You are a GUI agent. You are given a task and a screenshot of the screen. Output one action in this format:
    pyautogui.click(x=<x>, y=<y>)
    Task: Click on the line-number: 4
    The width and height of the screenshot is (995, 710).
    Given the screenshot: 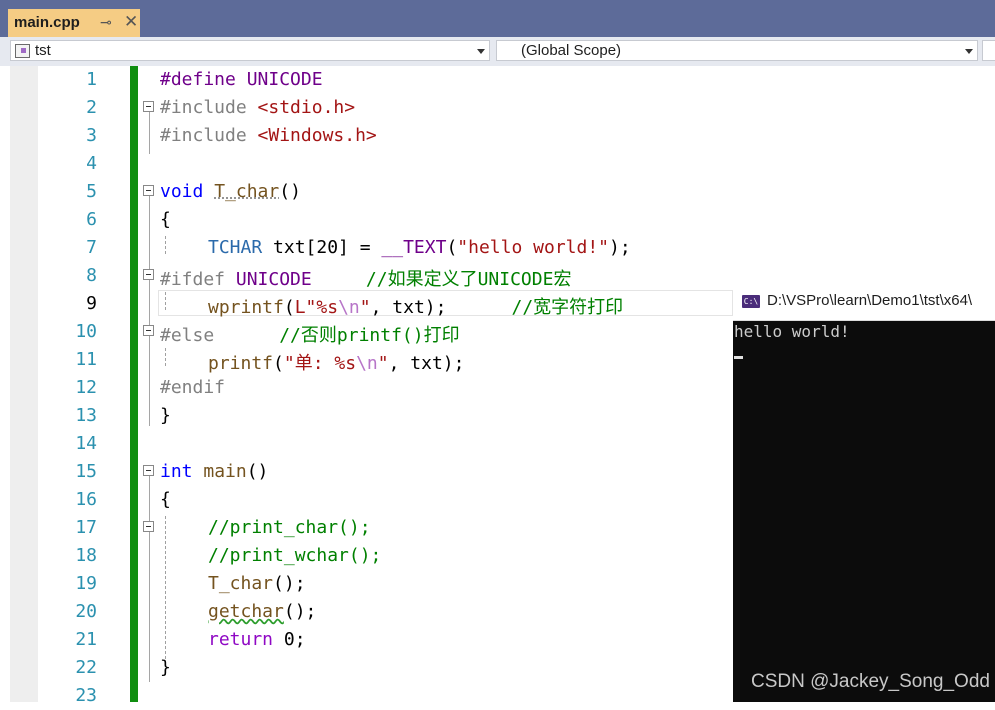 What is the action you would take?
    pyautogui.click(x=91, y=163)
    